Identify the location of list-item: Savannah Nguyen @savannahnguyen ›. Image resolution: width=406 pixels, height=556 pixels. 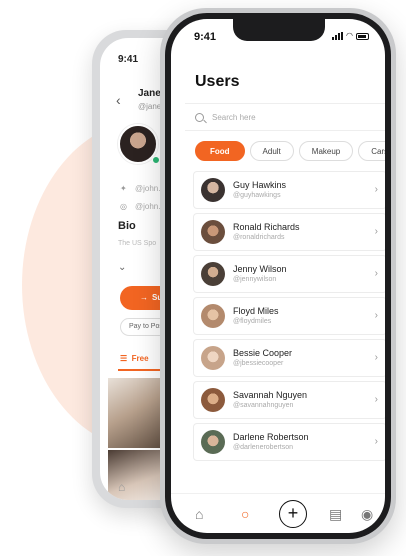
(289, 400).